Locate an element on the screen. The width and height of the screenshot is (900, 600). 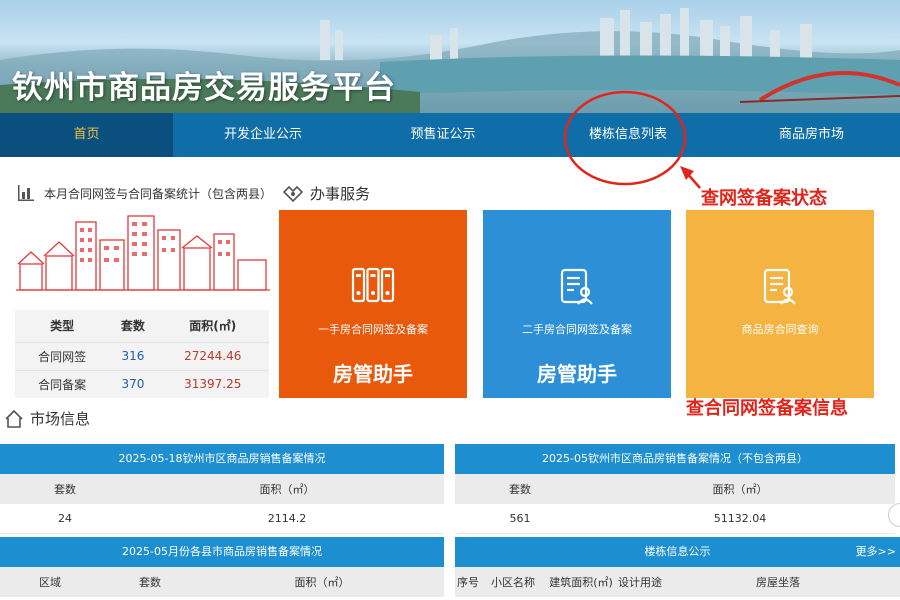
stats-heading: 本月合同网签与合同备案统计（包含两县） is located at coordinates (144, 193).